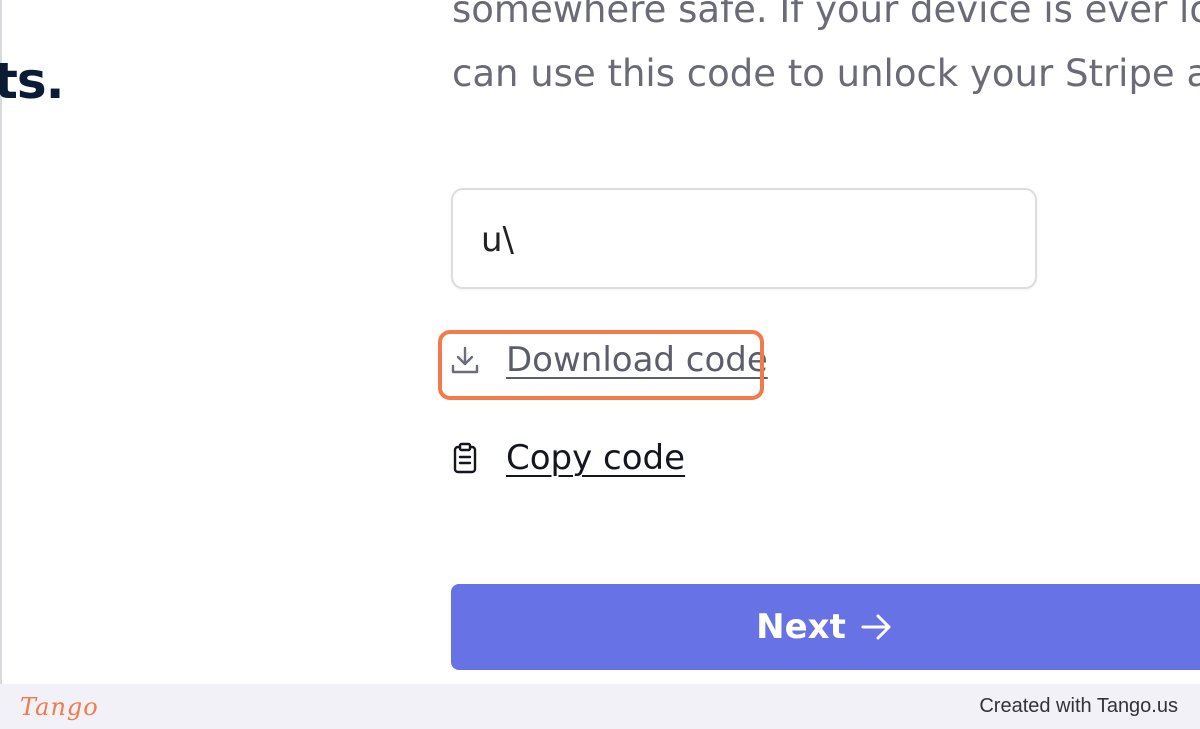 The height and width of the screenshot is (729, 1200). What do you see at coordinates (1078, 706) in the screenshot?
I see `footer-credit: Created with Tango.us` at bounding box center [1078, 706].